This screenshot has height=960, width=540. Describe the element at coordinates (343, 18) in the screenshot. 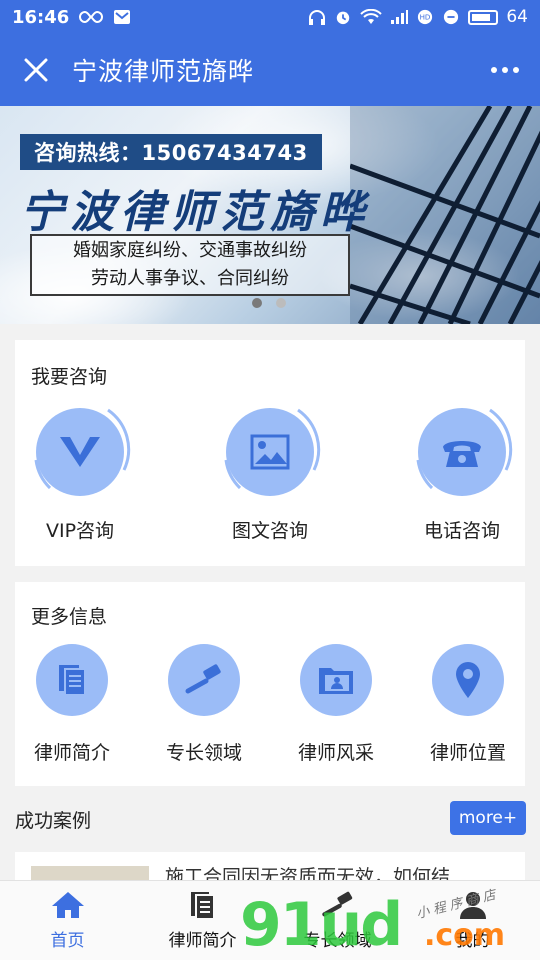

I see `alarm-icon` at that location.